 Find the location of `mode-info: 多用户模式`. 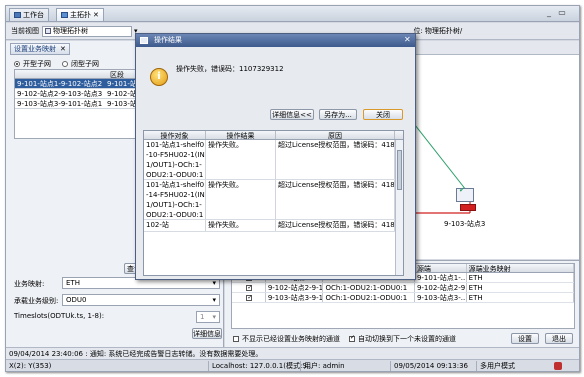

mode-info: 多用户模式 is located at coordinates (511, 366).